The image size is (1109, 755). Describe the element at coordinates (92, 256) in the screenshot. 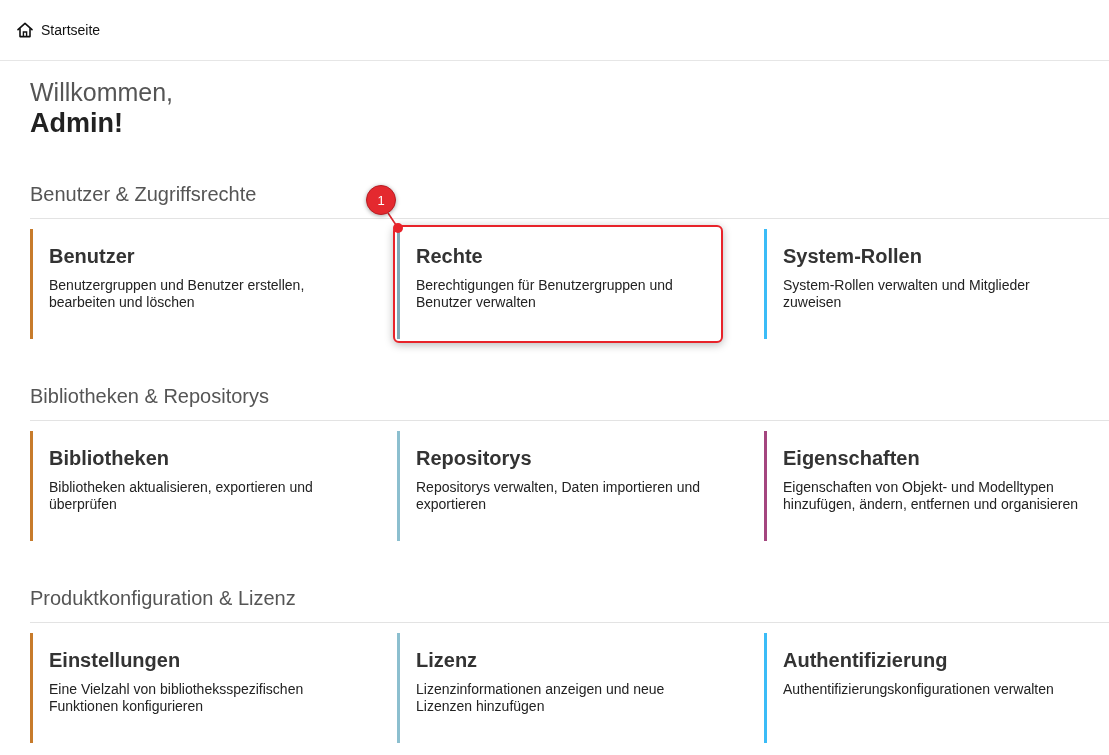

I see `tile-title: Benutzer` at that location.